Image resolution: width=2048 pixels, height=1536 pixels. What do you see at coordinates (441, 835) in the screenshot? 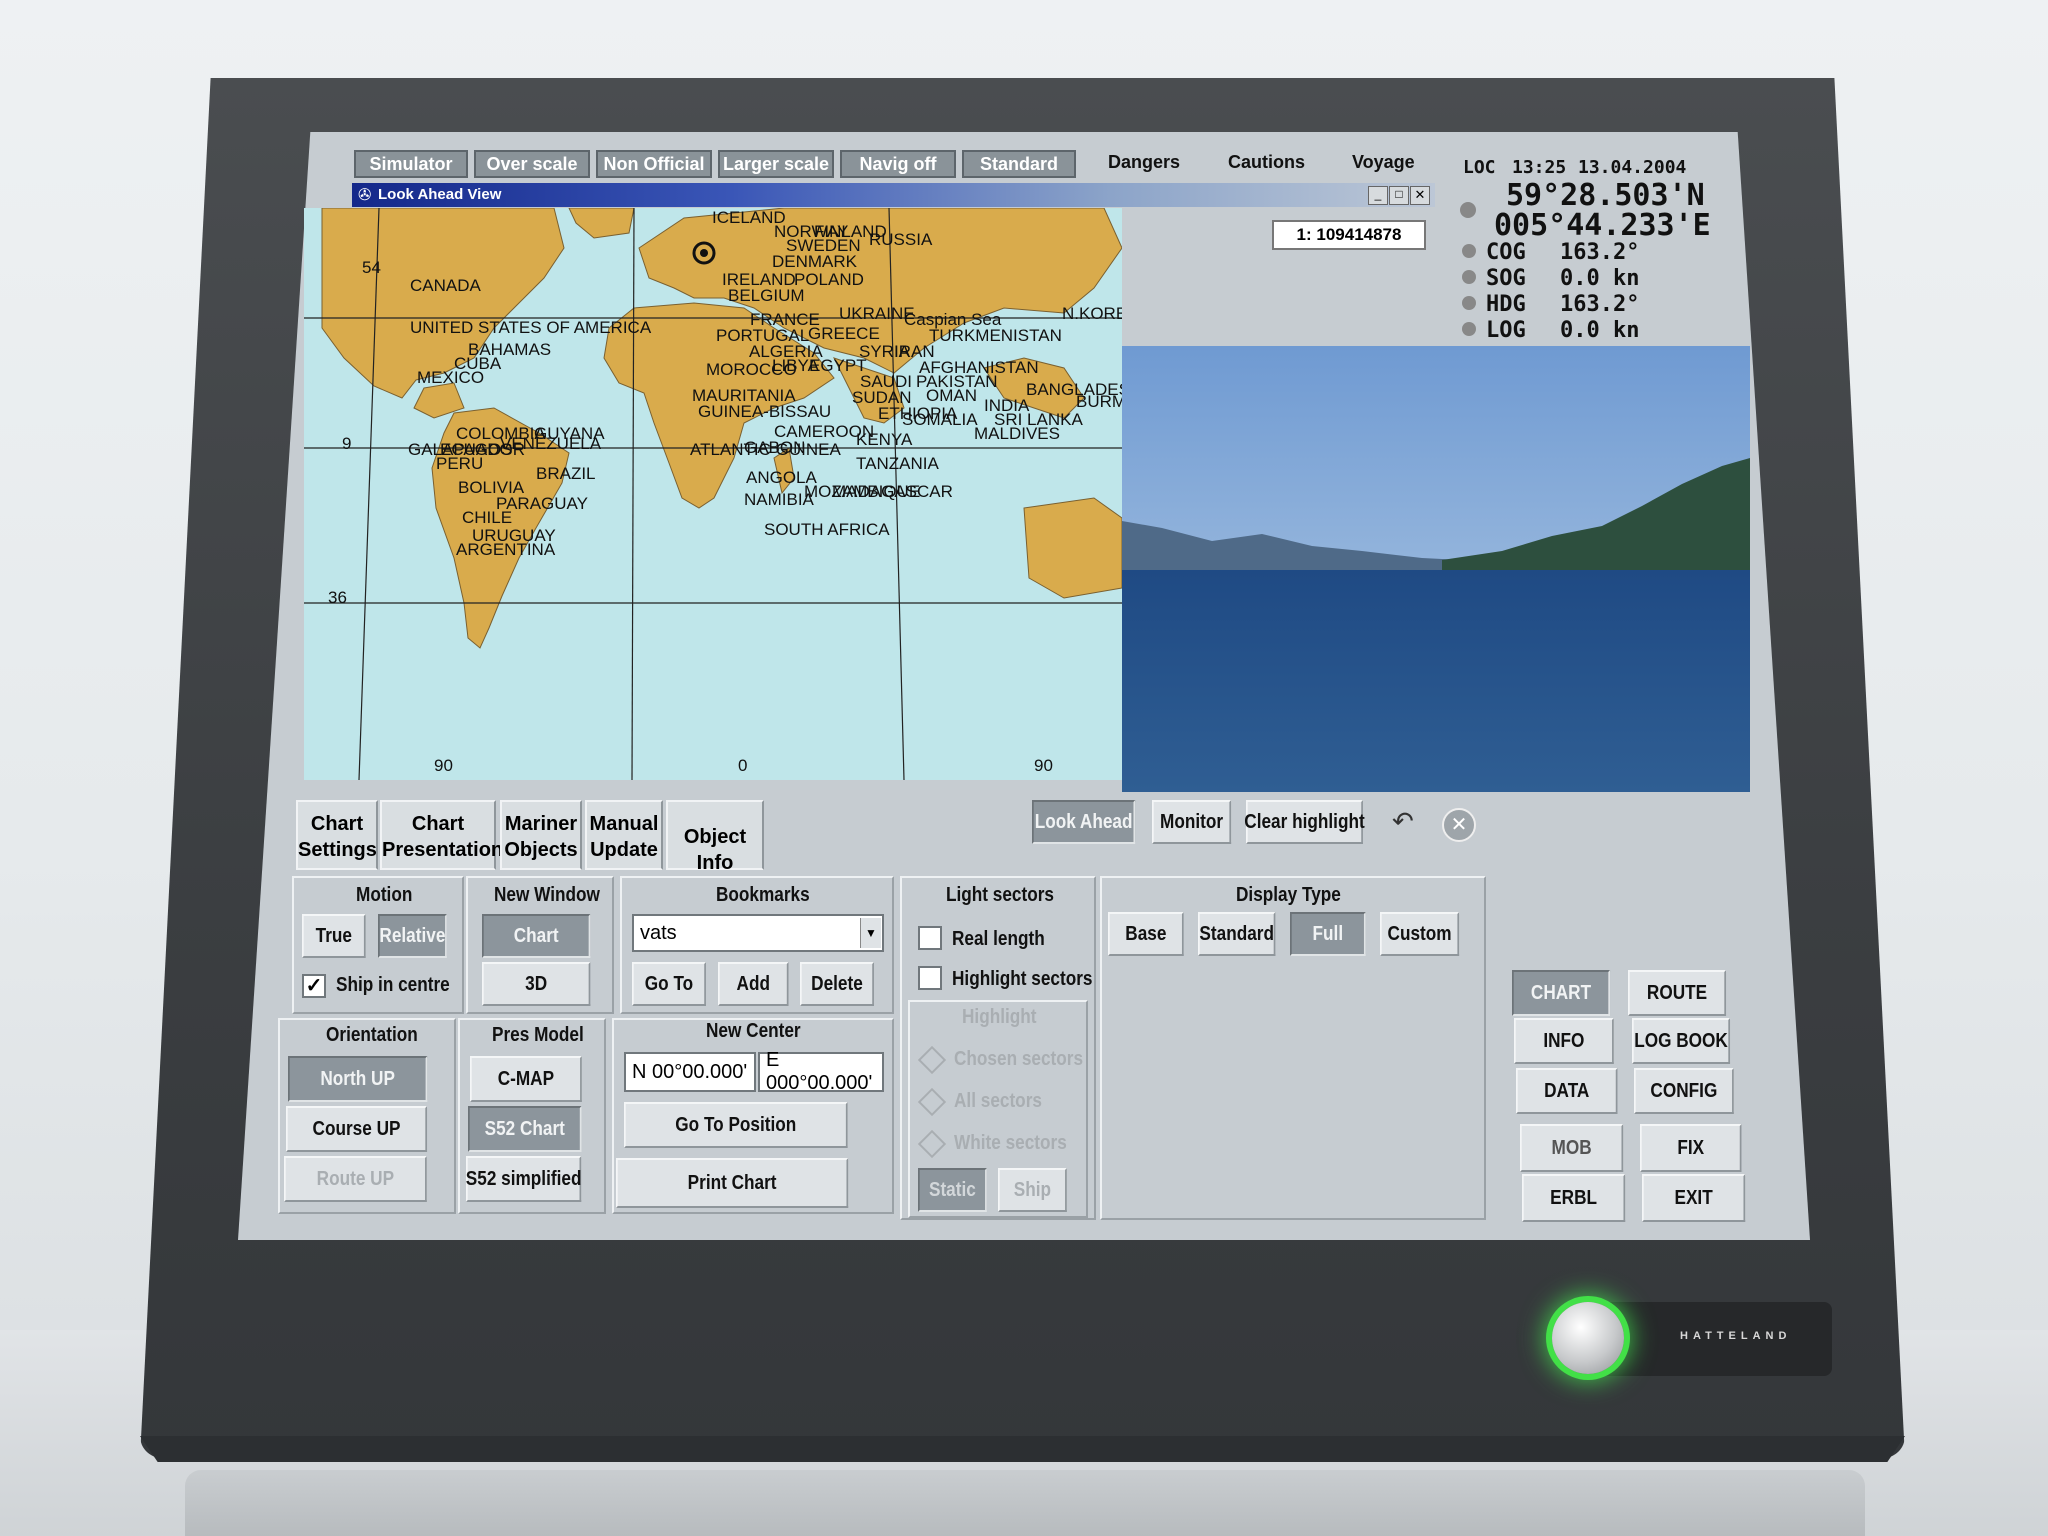
I see `tab-chart-presentation: Chart Presentation` at bounding box center [441, 835].